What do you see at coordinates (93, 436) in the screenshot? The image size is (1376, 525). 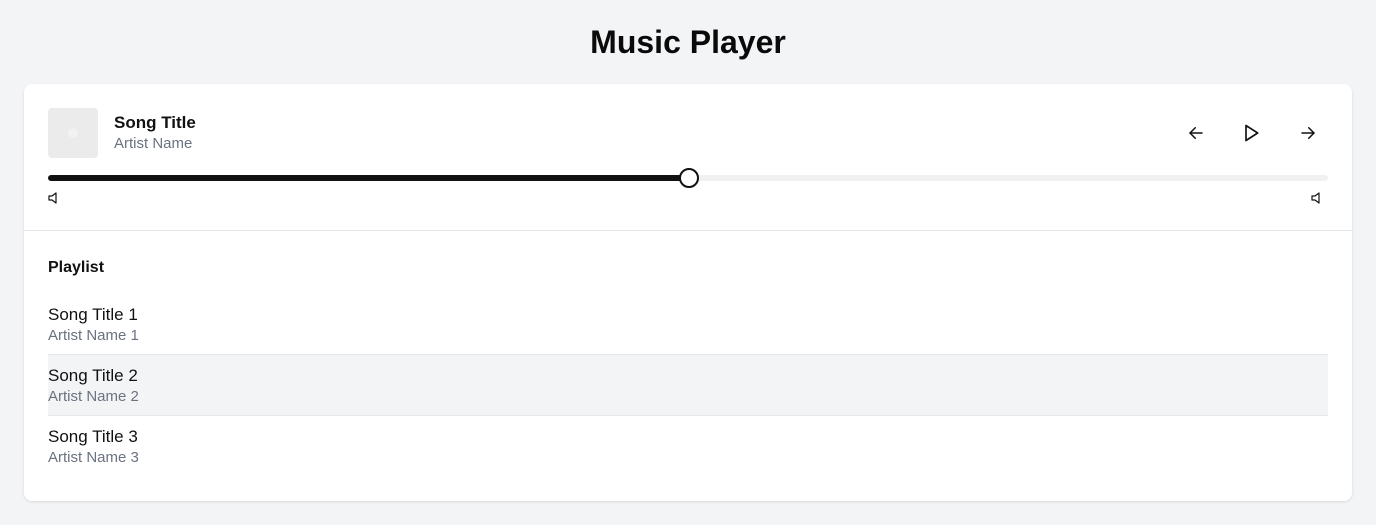 I see `playlist-item-title: Song Title 3` at bounding box center [93, 436].